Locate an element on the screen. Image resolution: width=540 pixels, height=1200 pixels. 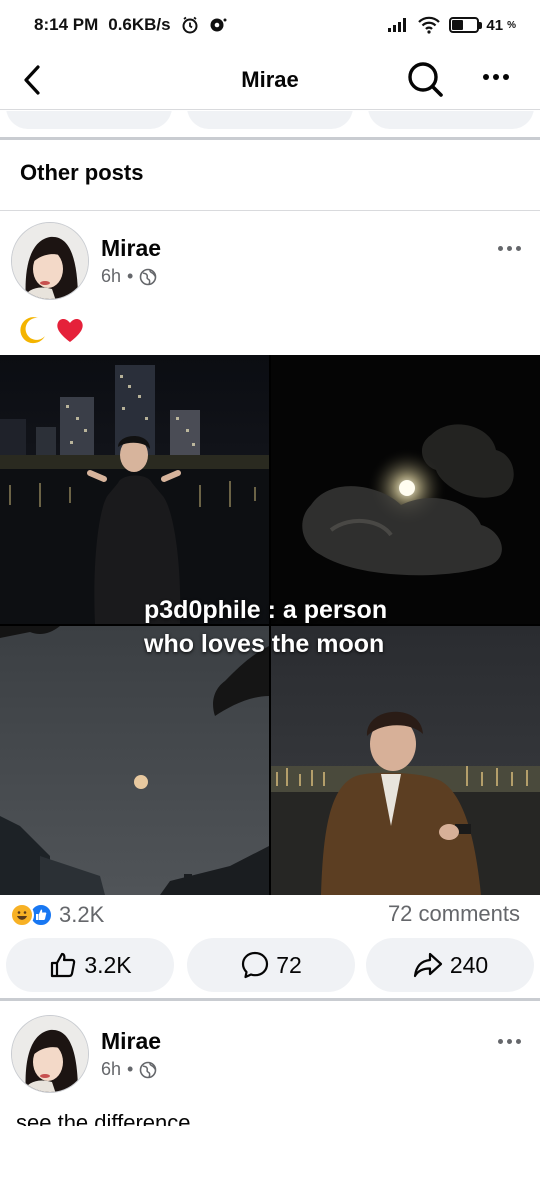
status-right: 41% is located at coordinates (451, 25).